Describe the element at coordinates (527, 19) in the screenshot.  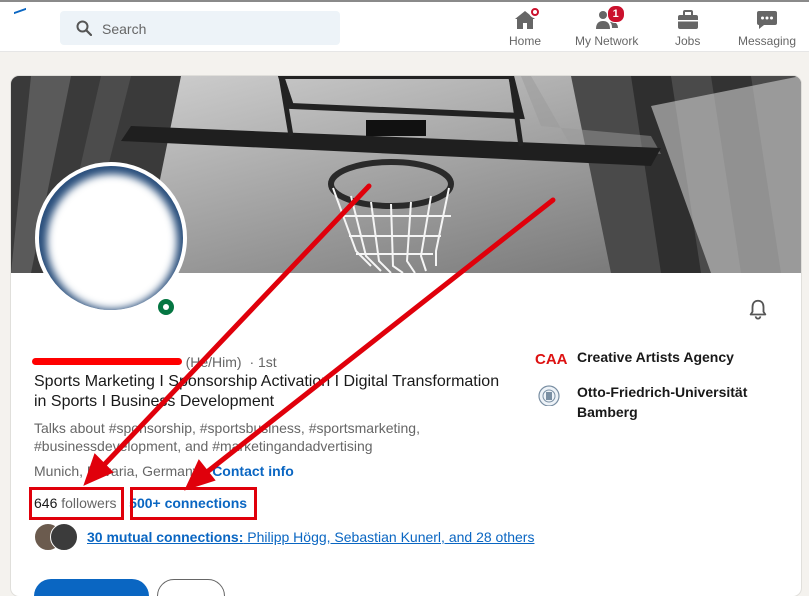
I see `home-icon` at that location.